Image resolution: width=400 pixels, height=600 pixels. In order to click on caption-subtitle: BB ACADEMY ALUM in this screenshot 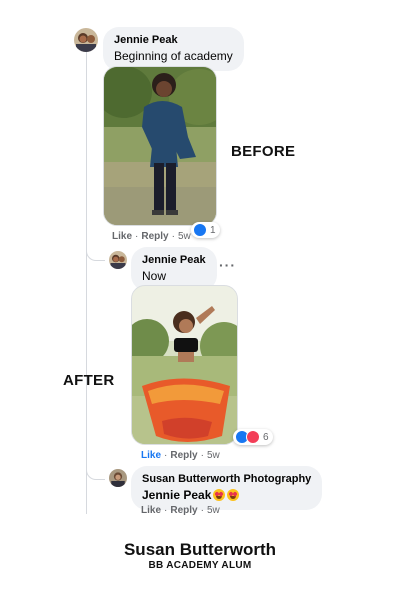, I will do `click(200, 565)`.